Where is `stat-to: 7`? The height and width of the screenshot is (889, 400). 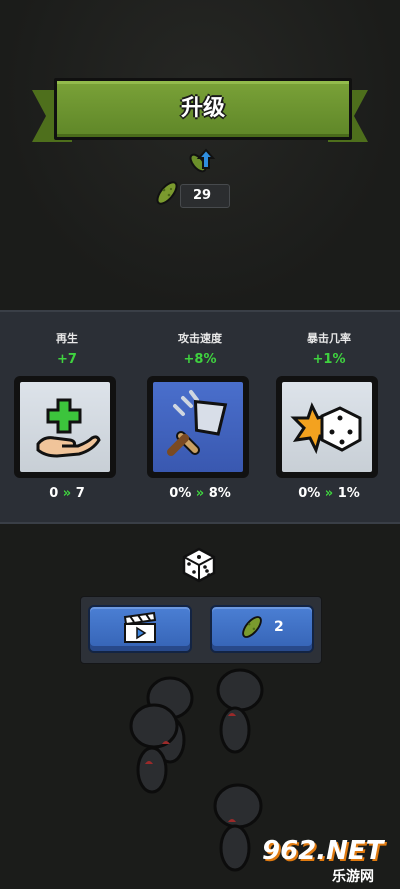
stat-to: 7 is located at coordinates (80, 493).